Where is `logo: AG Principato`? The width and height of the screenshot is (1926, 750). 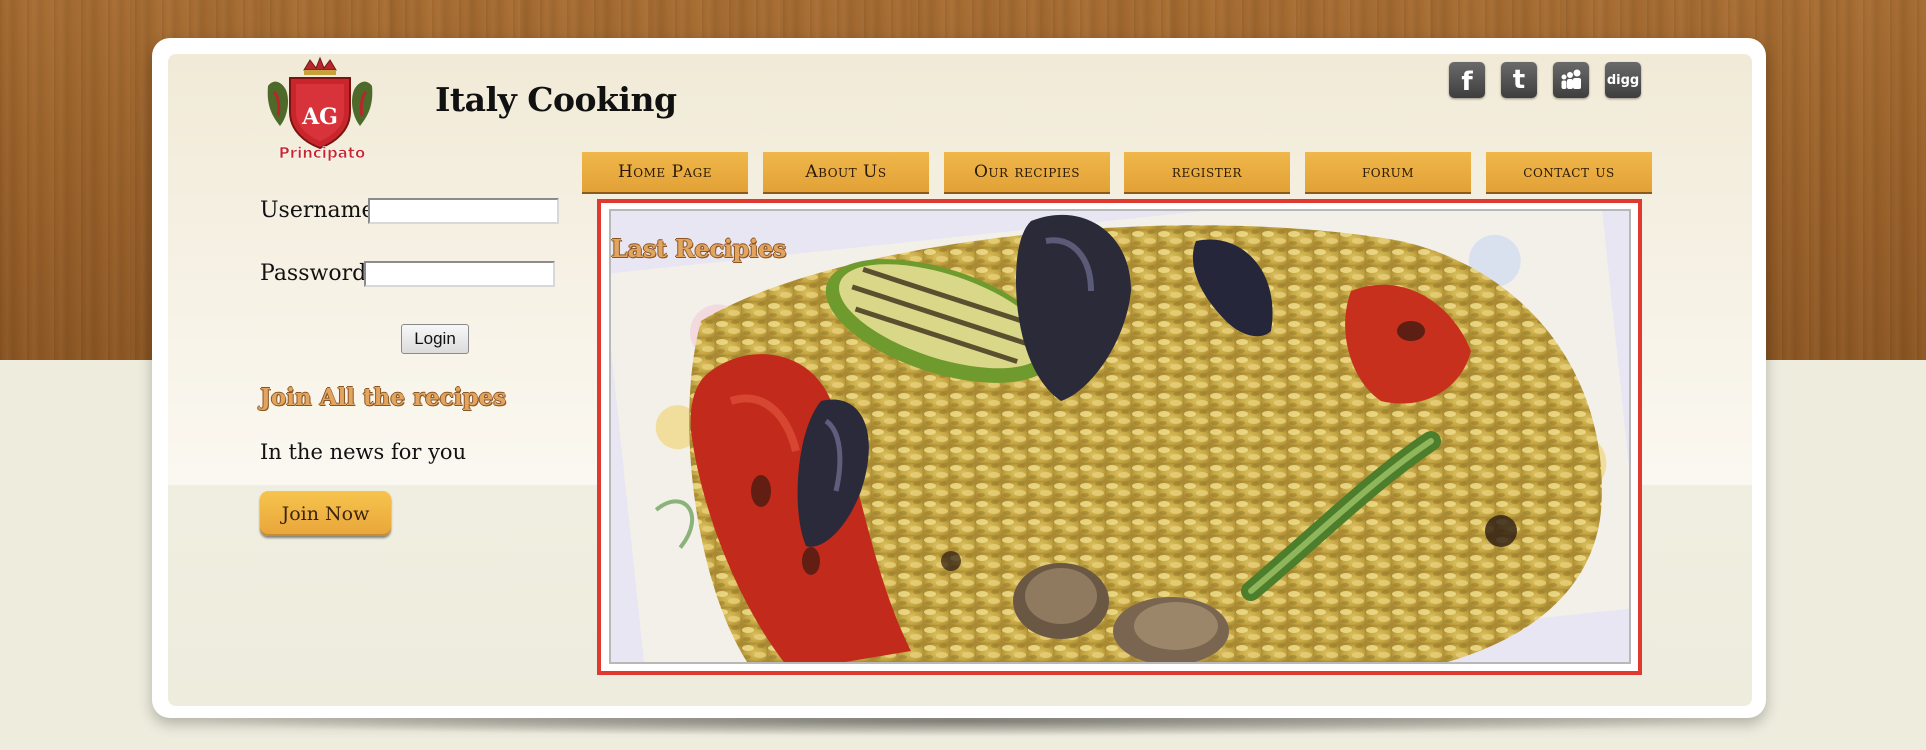
logo: AG Principato is located at coordinates (320, 110).